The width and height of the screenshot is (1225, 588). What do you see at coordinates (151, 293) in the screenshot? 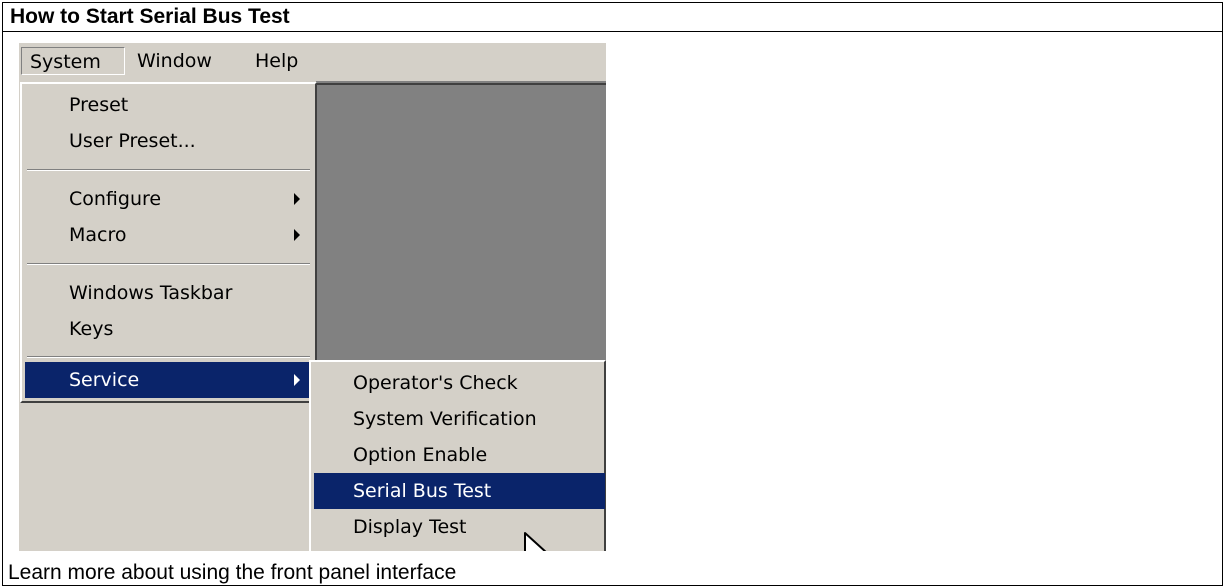
I see `menu-item-label: Windows Taskbar` at bounding box center [151, 293].